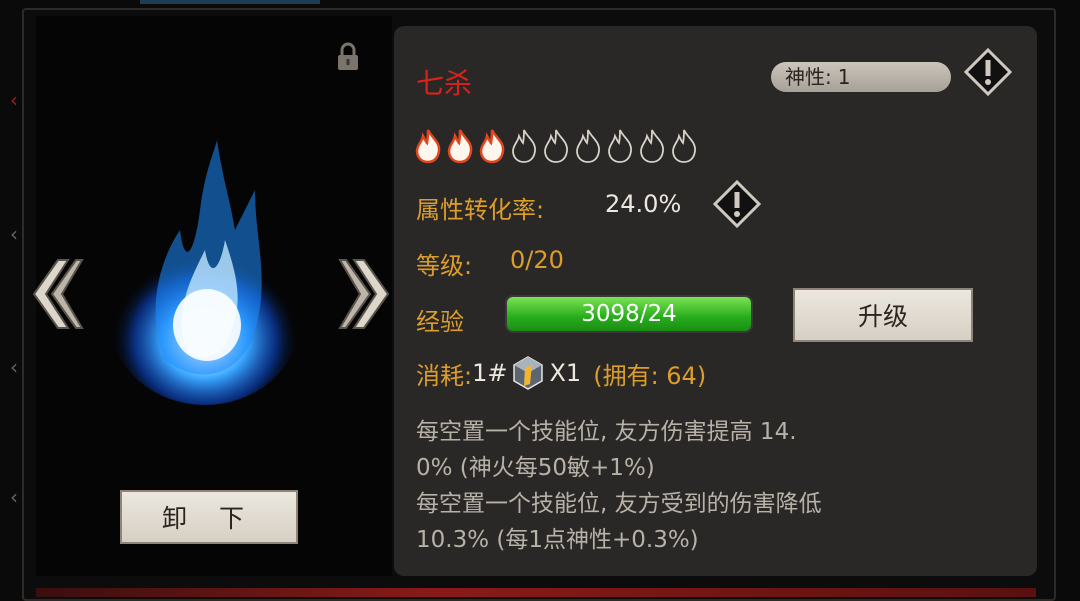 Image resolution: width=1080 pixels, height=601 pixels. I want to click on exp-progress-text: 3098/24, so click(629, 314).